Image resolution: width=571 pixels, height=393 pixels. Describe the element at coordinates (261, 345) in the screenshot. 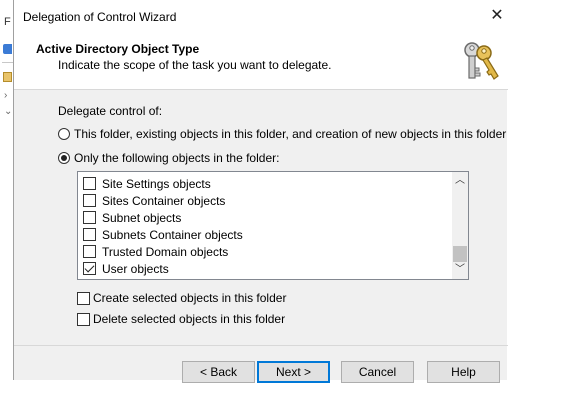

I see `footer-divider` at that location.